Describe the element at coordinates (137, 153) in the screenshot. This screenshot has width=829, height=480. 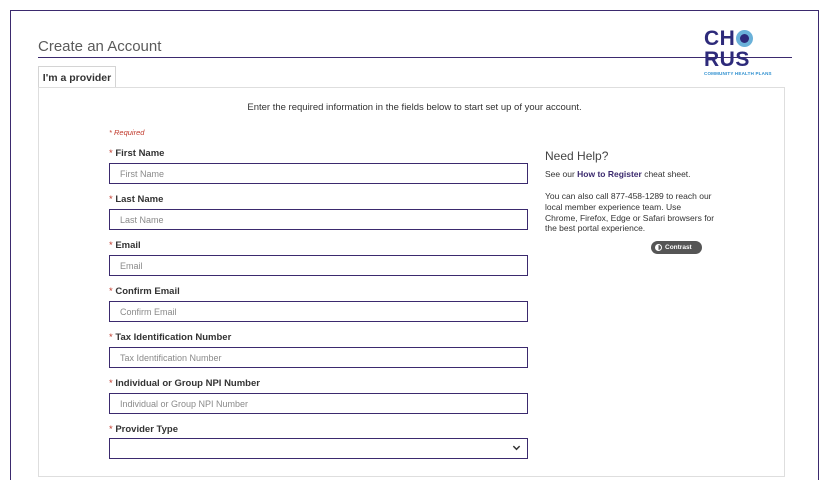
I see `first-name-label: * First Name` at that location.